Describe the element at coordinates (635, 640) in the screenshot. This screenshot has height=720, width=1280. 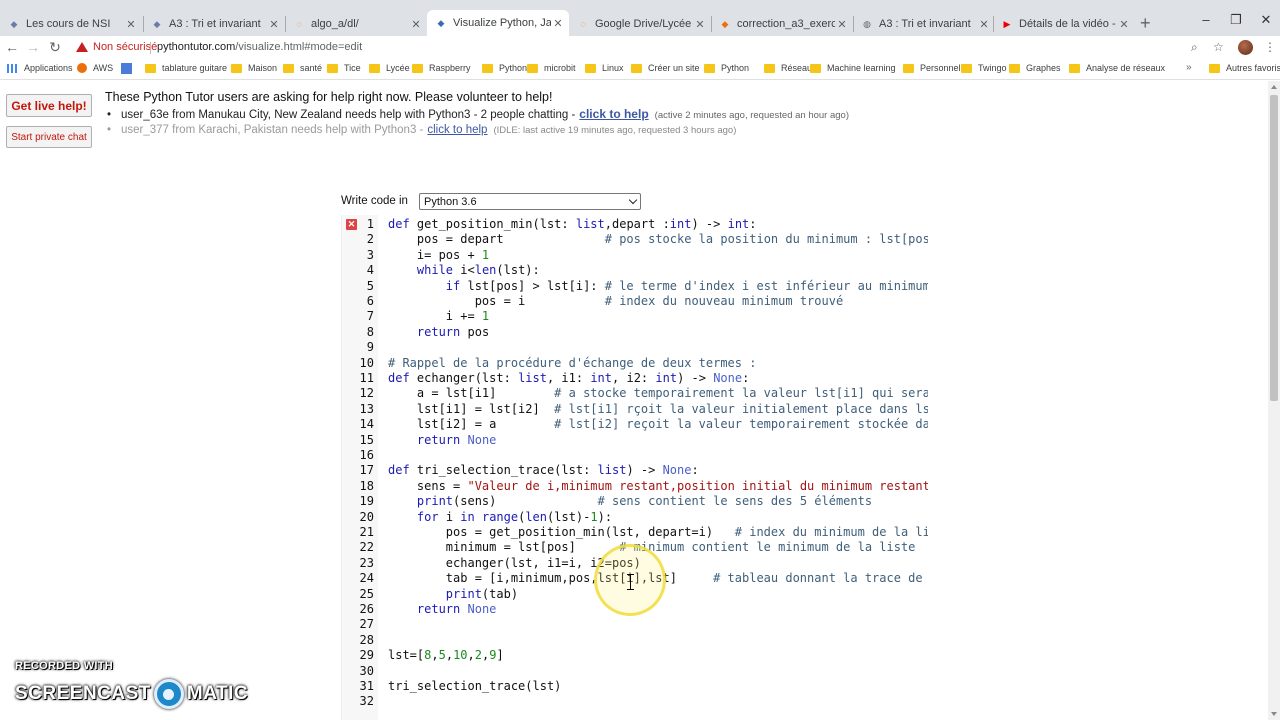
I see `code-line: 28` at that location.